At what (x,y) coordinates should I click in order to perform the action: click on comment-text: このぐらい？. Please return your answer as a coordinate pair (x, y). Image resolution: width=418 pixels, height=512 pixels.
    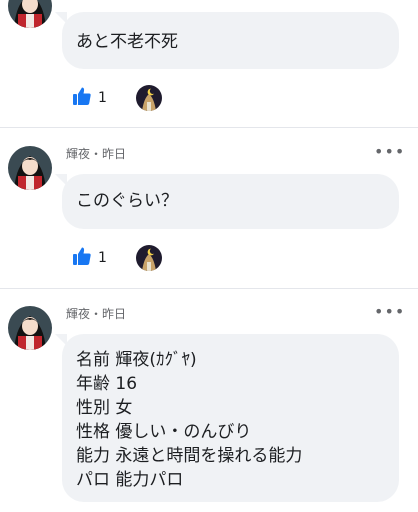
    Looking at the image, I should click on (127, 201).